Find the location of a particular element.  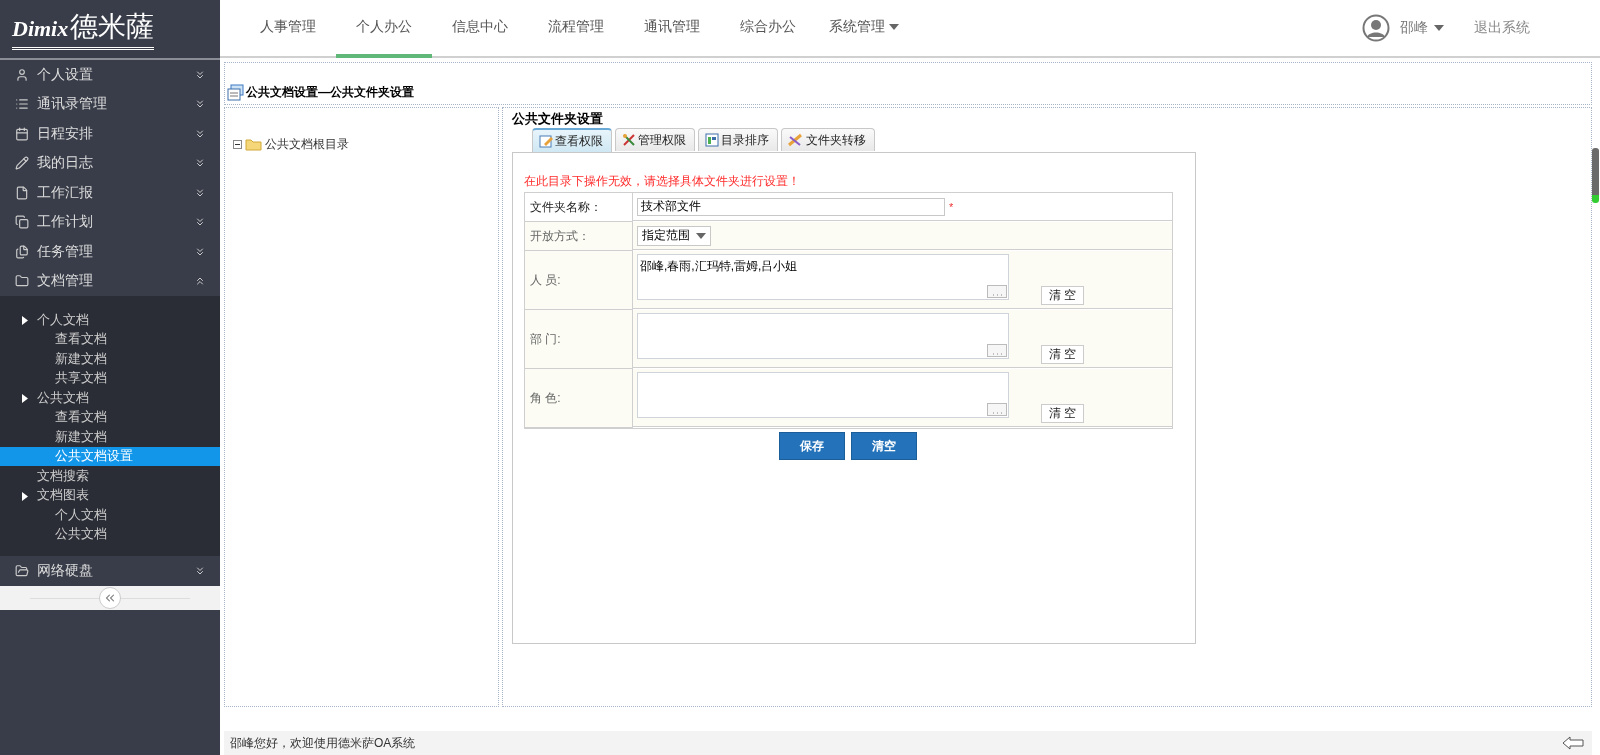

tree-node: 公共文档根目录 is located at coordinates (307, 144).